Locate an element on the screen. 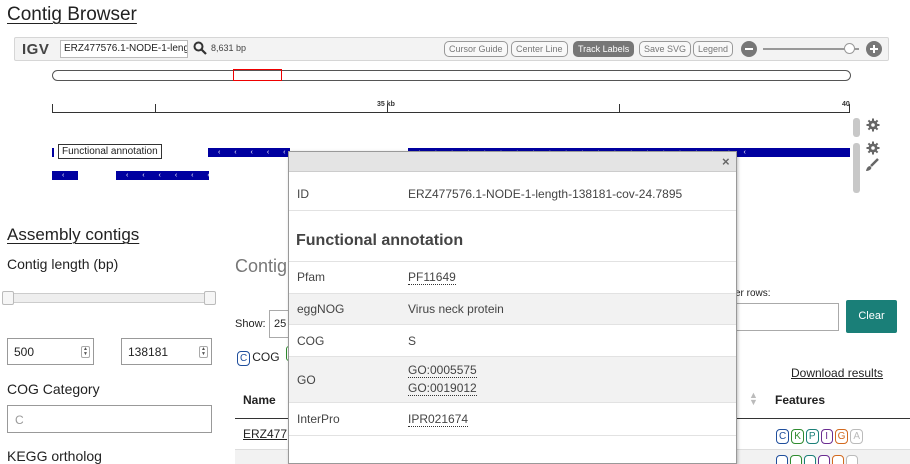  ideogram is located at coordinates (451, 75).